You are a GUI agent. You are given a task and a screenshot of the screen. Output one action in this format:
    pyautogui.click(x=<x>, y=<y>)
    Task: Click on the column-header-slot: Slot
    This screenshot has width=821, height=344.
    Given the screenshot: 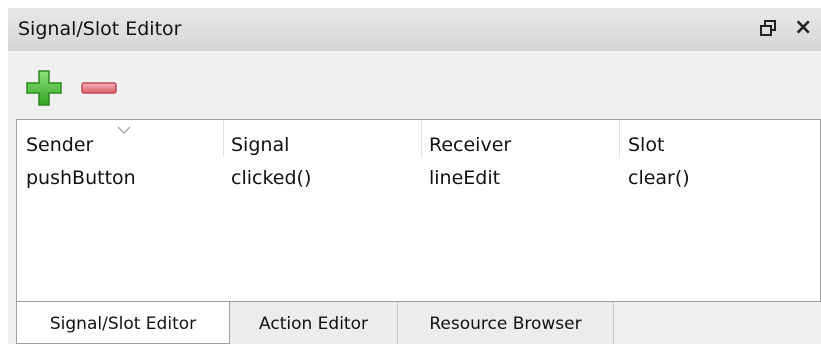 What is the action you would take?
    pyautogui.click(x=646, y=145)
    